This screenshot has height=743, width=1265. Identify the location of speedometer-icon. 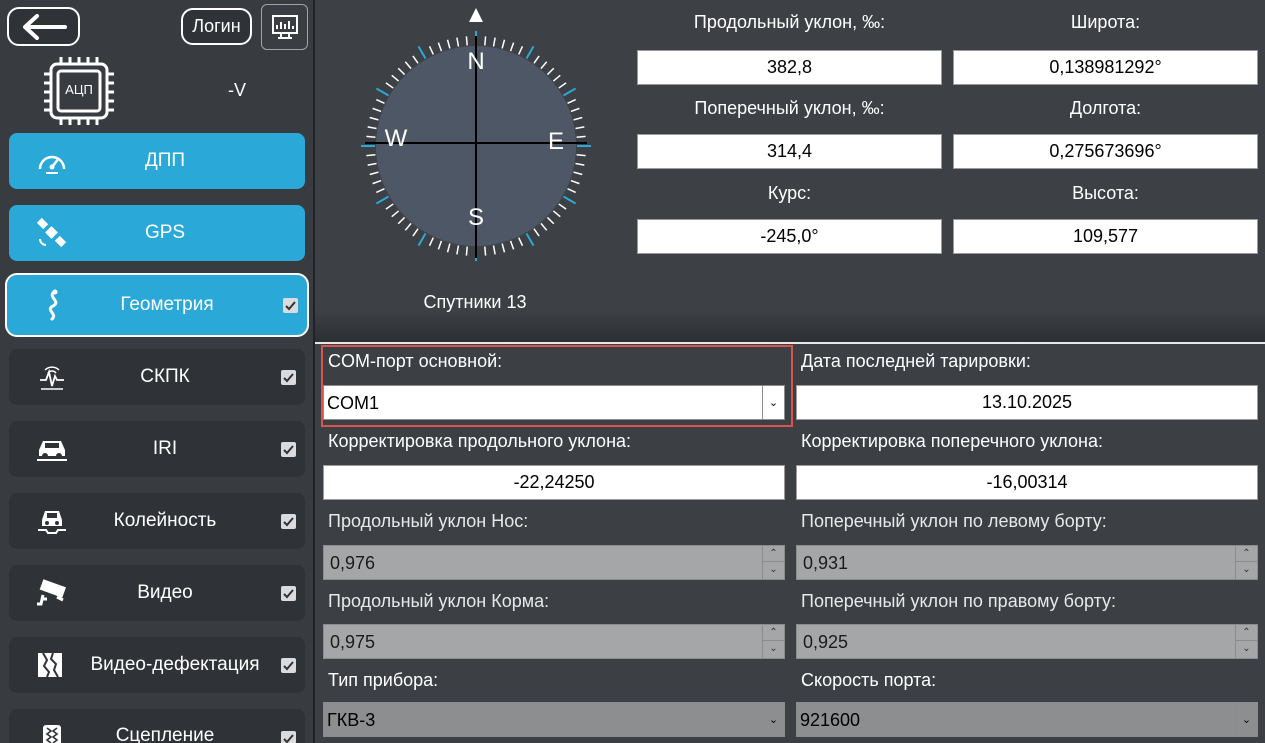
(52, 161).